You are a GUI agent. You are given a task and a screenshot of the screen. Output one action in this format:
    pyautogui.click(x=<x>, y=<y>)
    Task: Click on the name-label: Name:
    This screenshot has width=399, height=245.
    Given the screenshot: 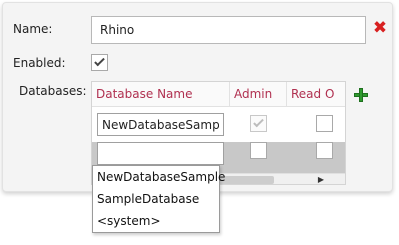 What is the action you would take?
    pyautogui.click(x=33, y=29)
    